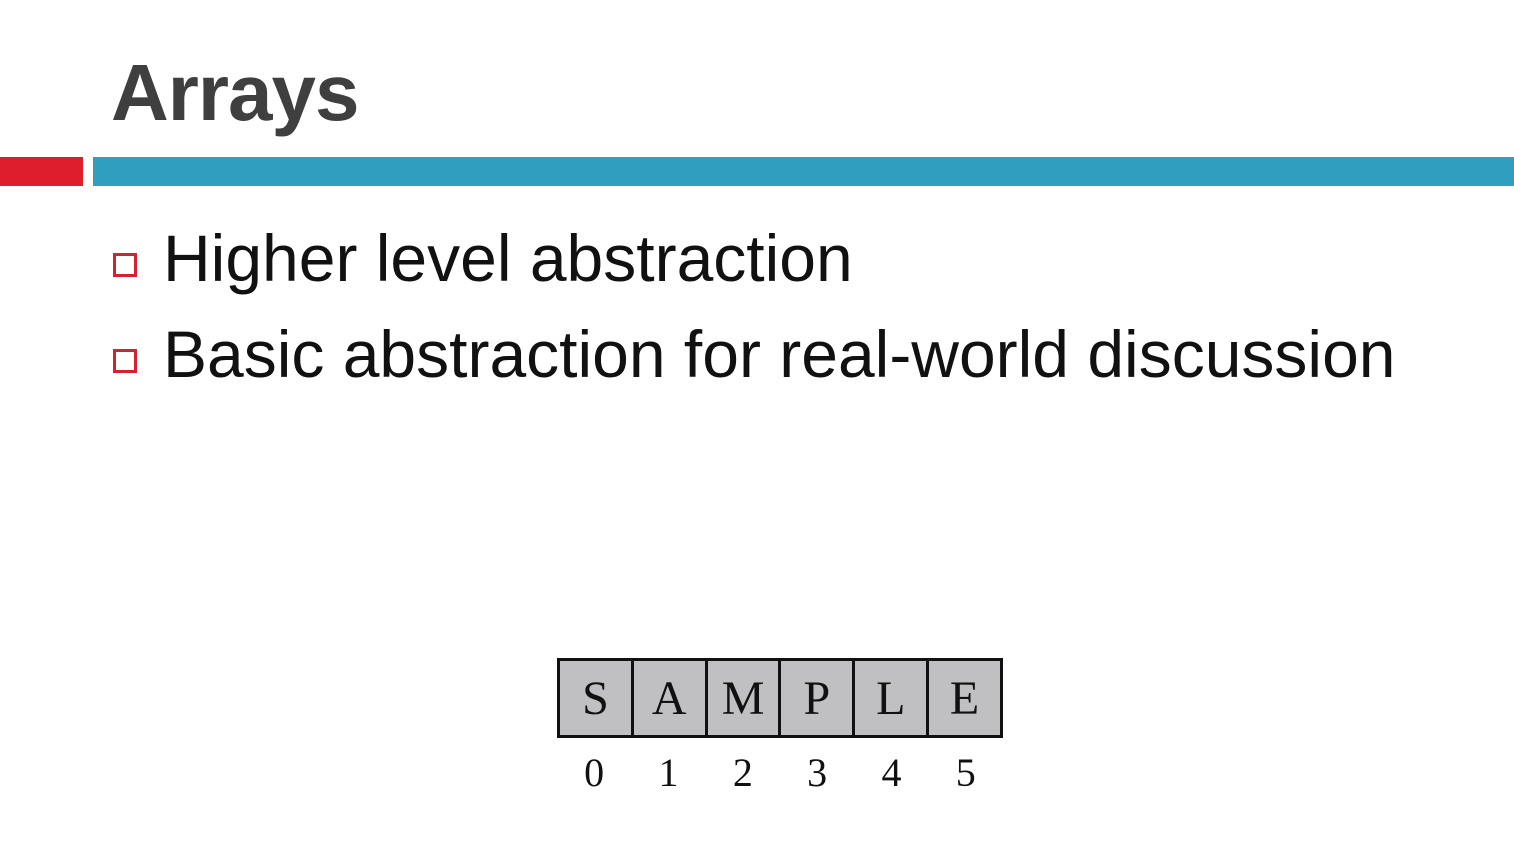  What do you see at coordinates (965, 772) in the screenshot?
I see `array-index-label: 5` at bounding box center [965, 772].